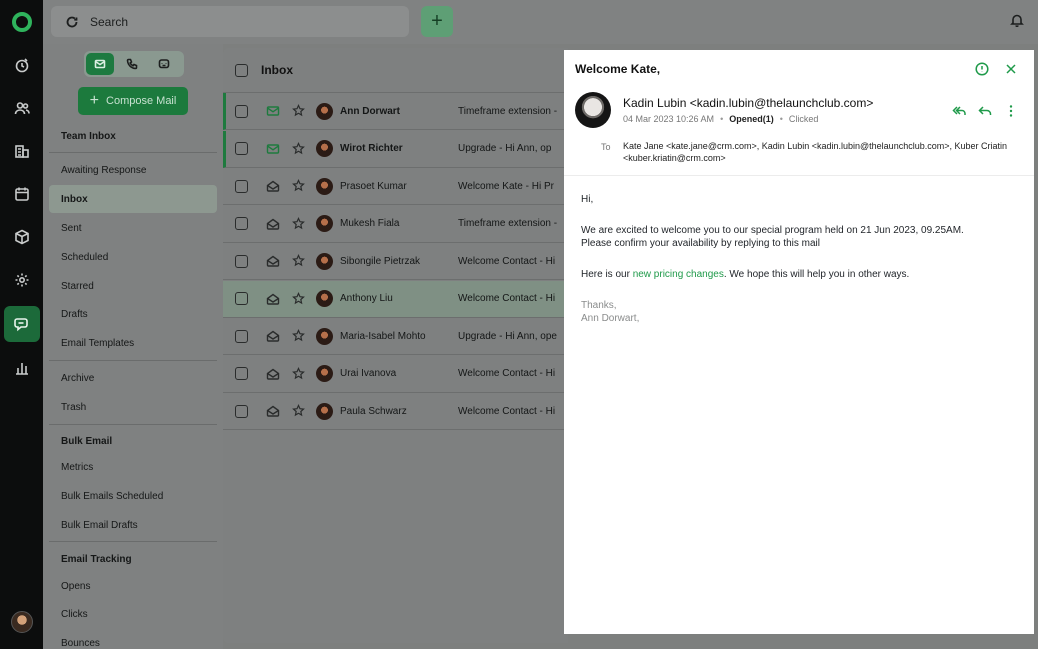  Describe the element at coordinates (678, 274) in the screenshot. I see `pricing-link: new pricing changes` at that location.